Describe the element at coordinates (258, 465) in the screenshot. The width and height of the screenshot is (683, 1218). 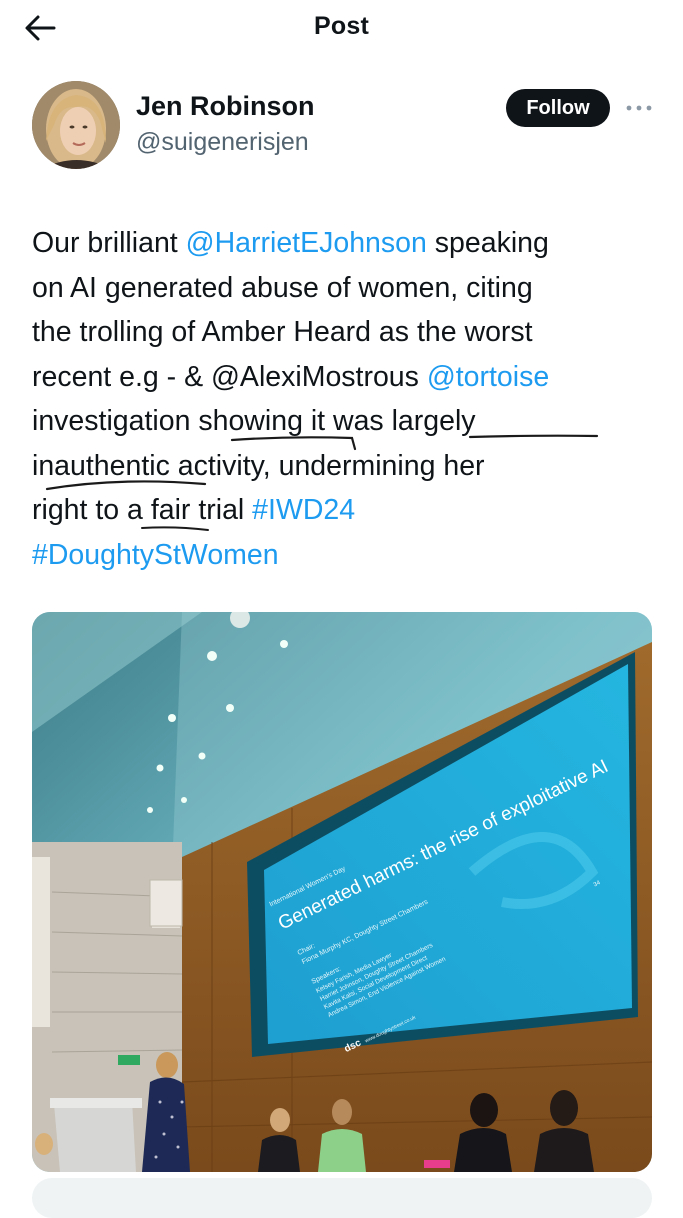
I see `tweet-line: inauthentic activity, undermining her` at that location.